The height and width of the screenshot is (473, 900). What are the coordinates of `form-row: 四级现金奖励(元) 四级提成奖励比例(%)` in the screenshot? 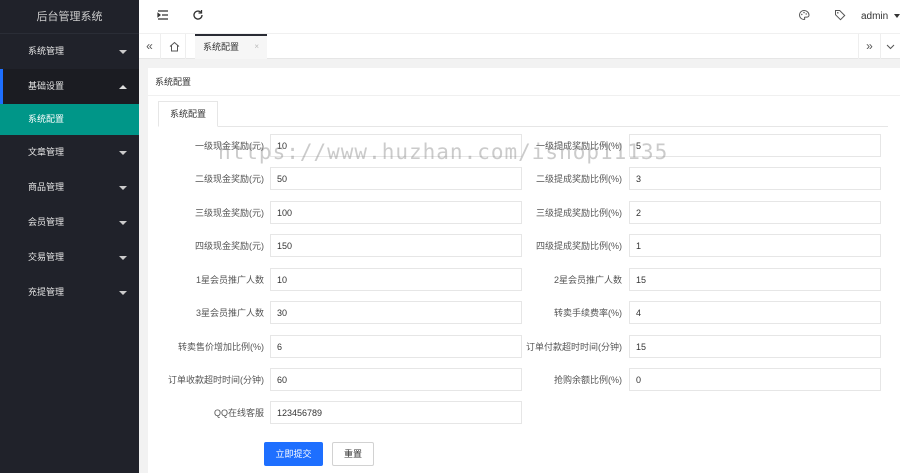 It's located at (524, 246).